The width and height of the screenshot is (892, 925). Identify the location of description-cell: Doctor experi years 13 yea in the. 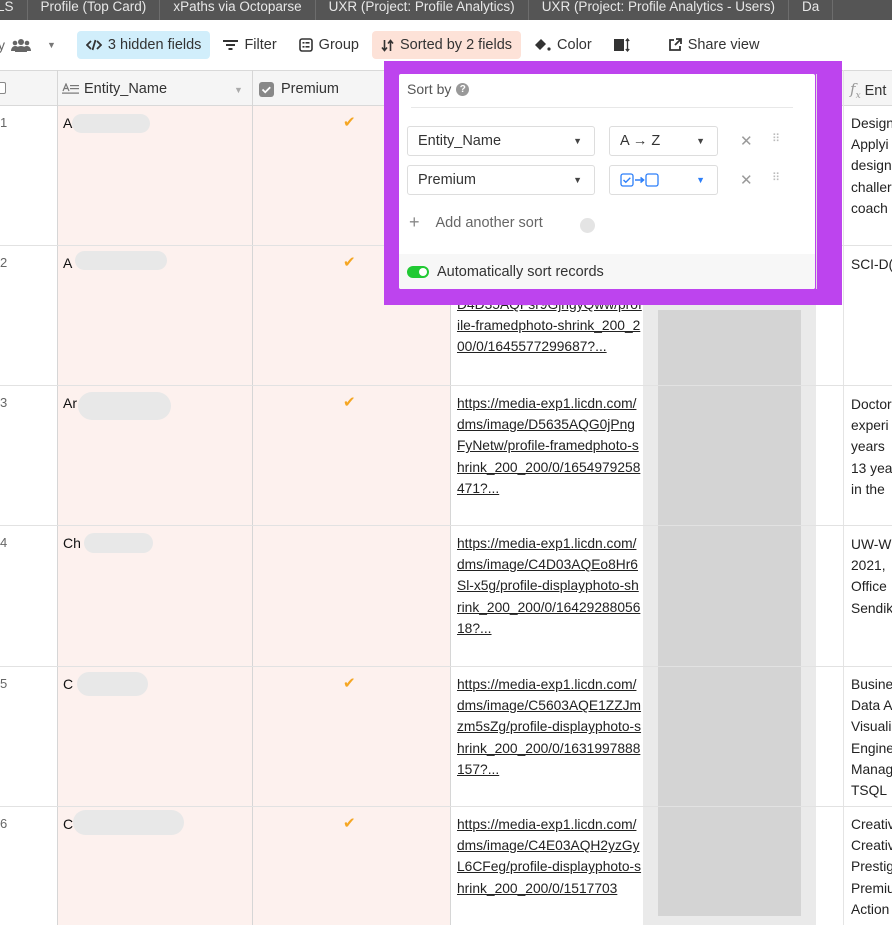
(871, 447).